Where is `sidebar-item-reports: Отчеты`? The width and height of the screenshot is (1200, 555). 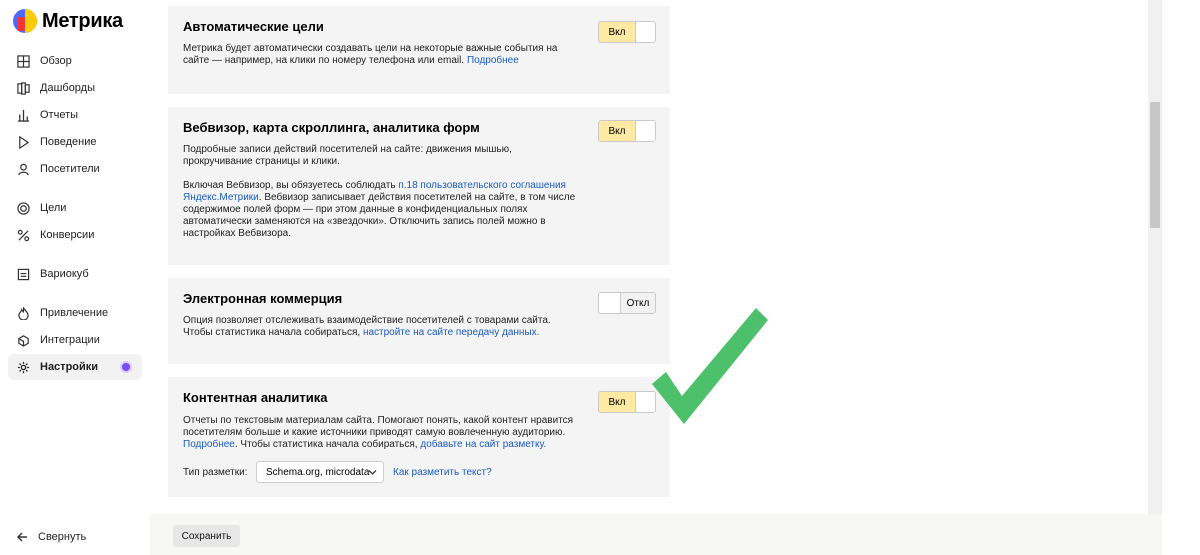 sidebar-item-reports: Отчеты is located at coordinates (75, 115).